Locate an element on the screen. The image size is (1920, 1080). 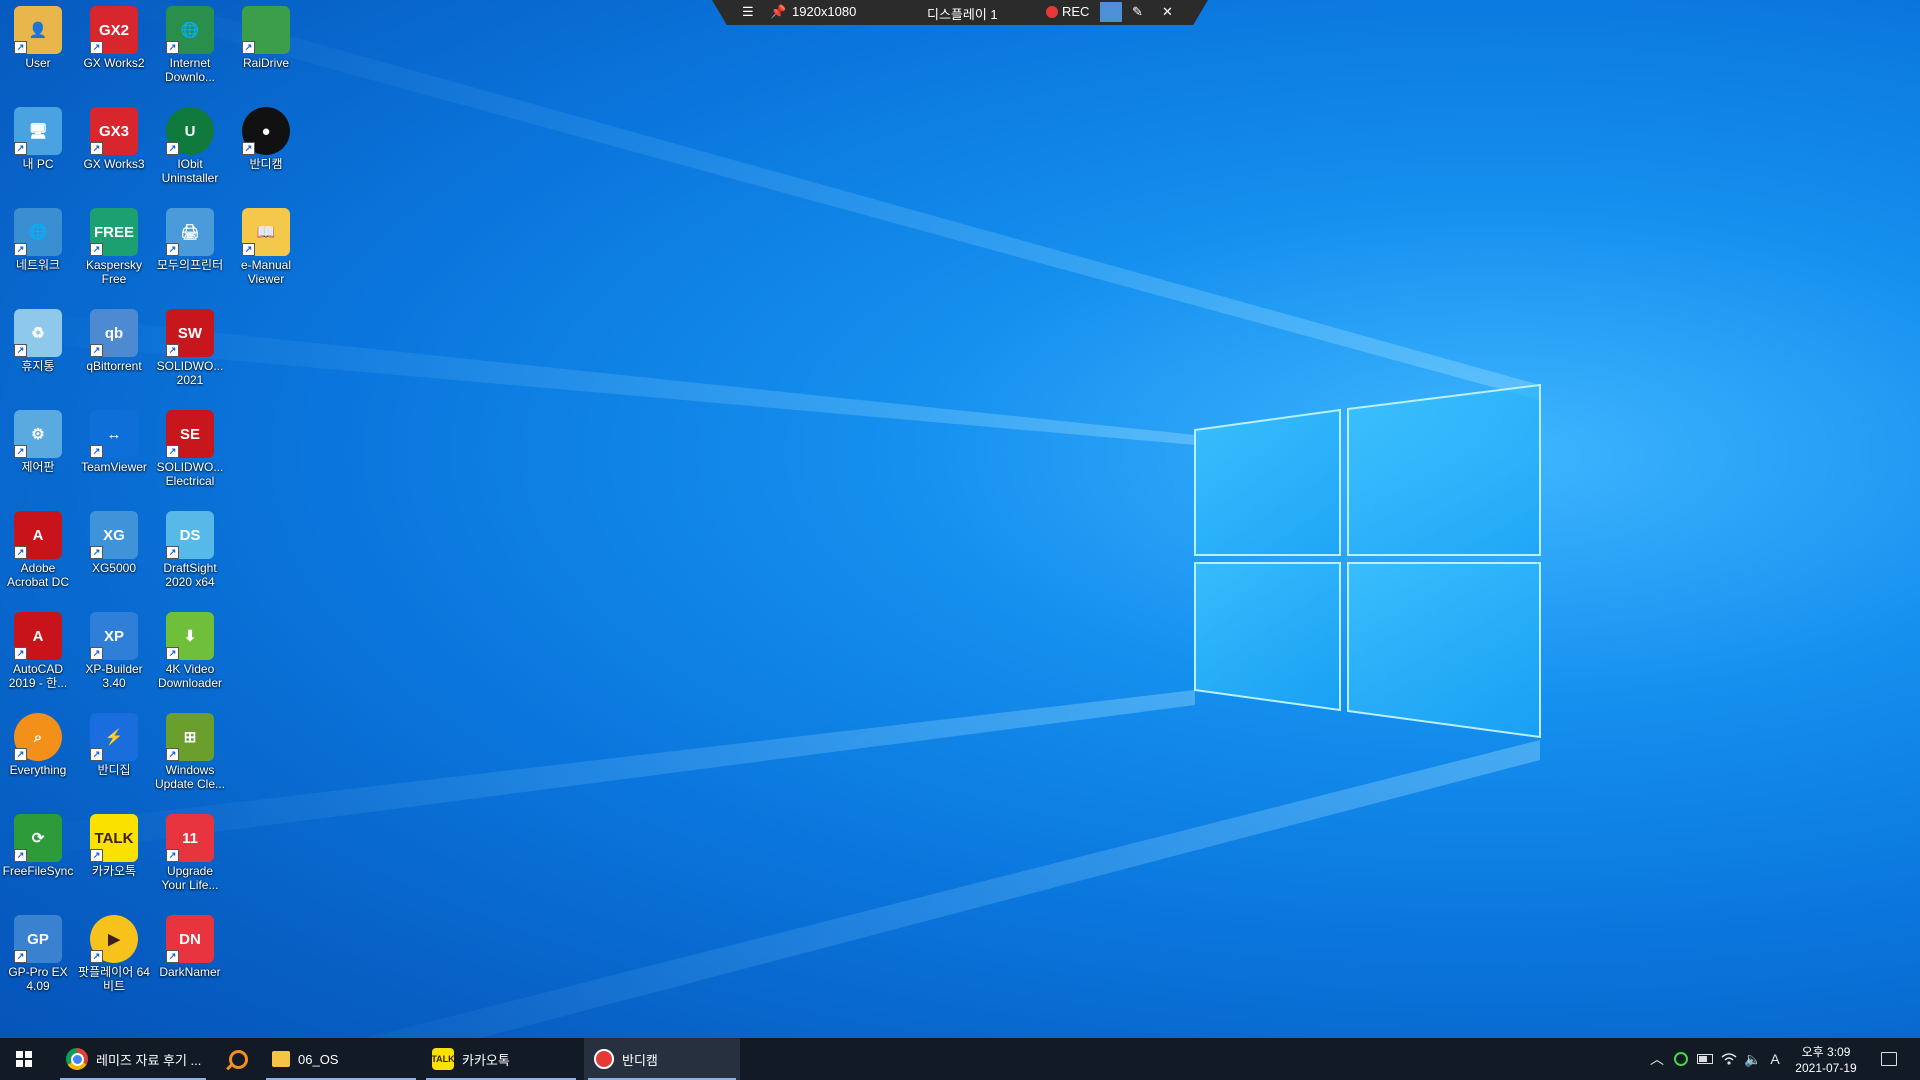
desktop-icon-label: 반디집 is located at coordinates (114, 770).